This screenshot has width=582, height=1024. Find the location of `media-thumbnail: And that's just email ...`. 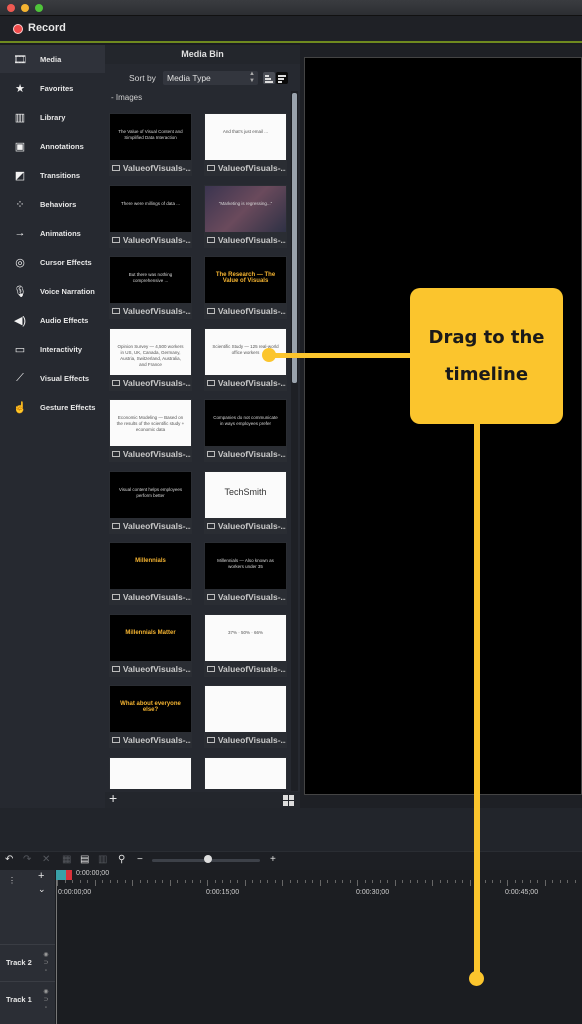

media-thumbnail: And that's just email ... is located at coordinates (245, 137).